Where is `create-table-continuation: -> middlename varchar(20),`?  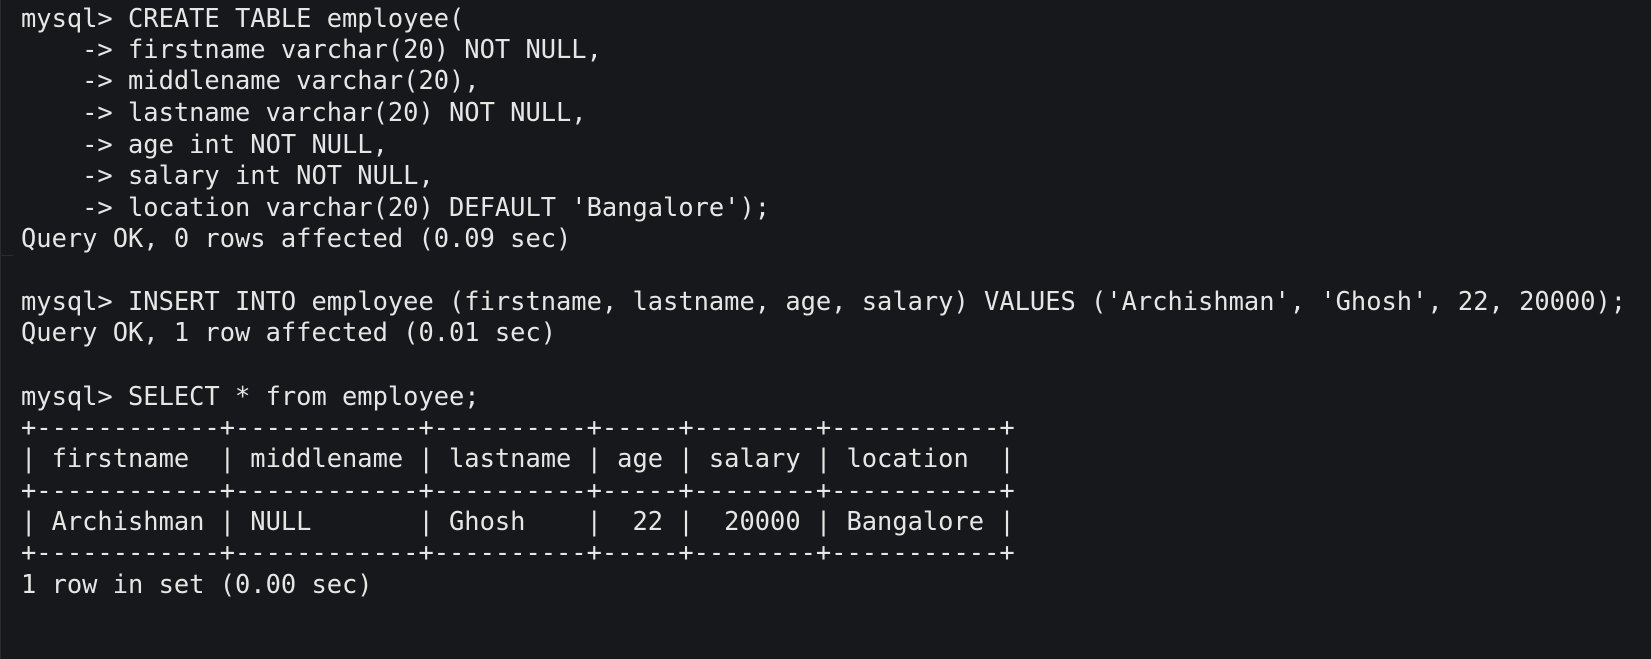 create-table-continuation: -> middlename varchar(20), is located at coordinates (250, 80).